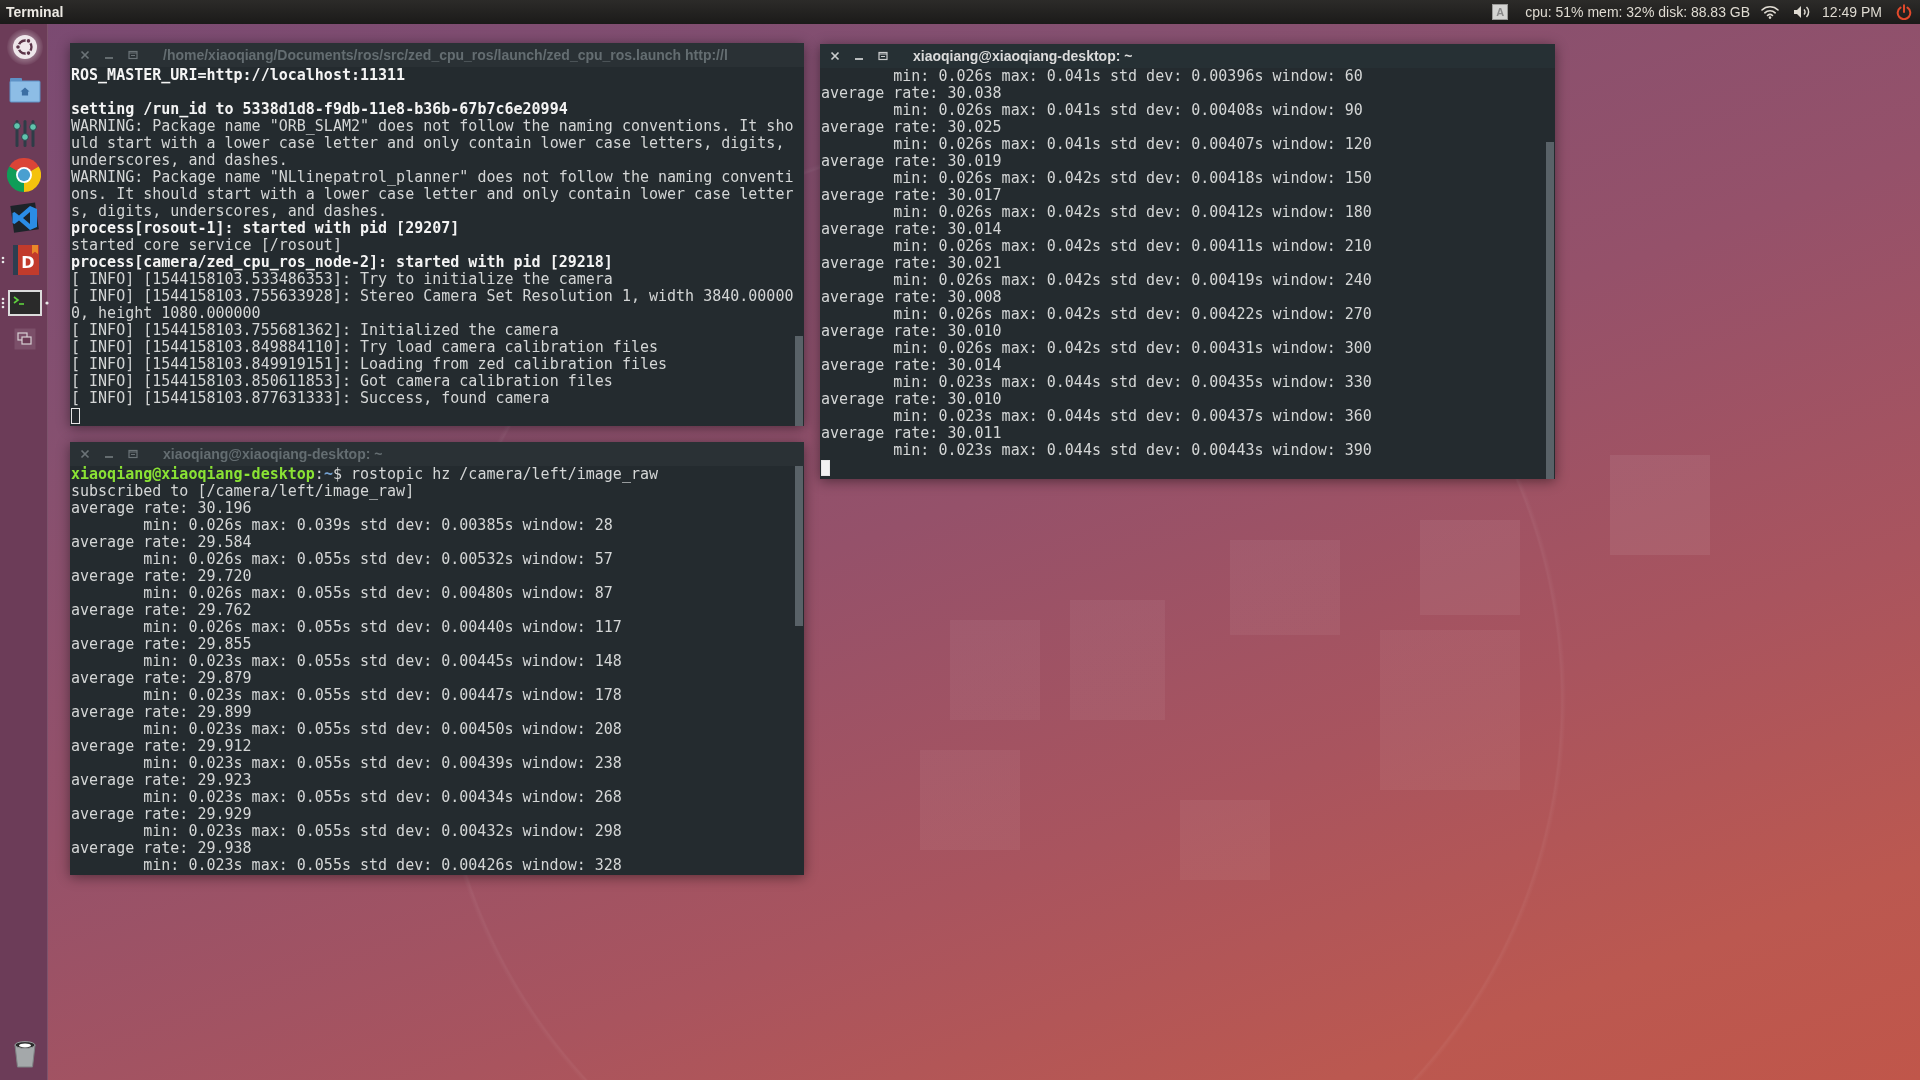 The width and height of the screenshot is (1920, 1080). Describe the element at coordinates (24, 175) in the screenshot. I see `browser-icon` at that location.